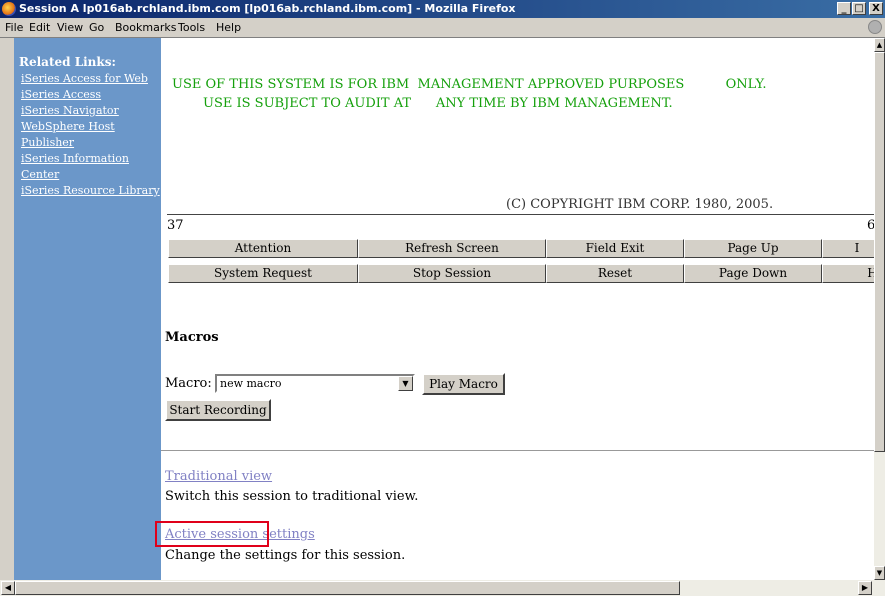  What do you see at coordinates (315, 383) in the screenshot?
I see `macro-select: new macro ▼` at bounding box center [315, 383].